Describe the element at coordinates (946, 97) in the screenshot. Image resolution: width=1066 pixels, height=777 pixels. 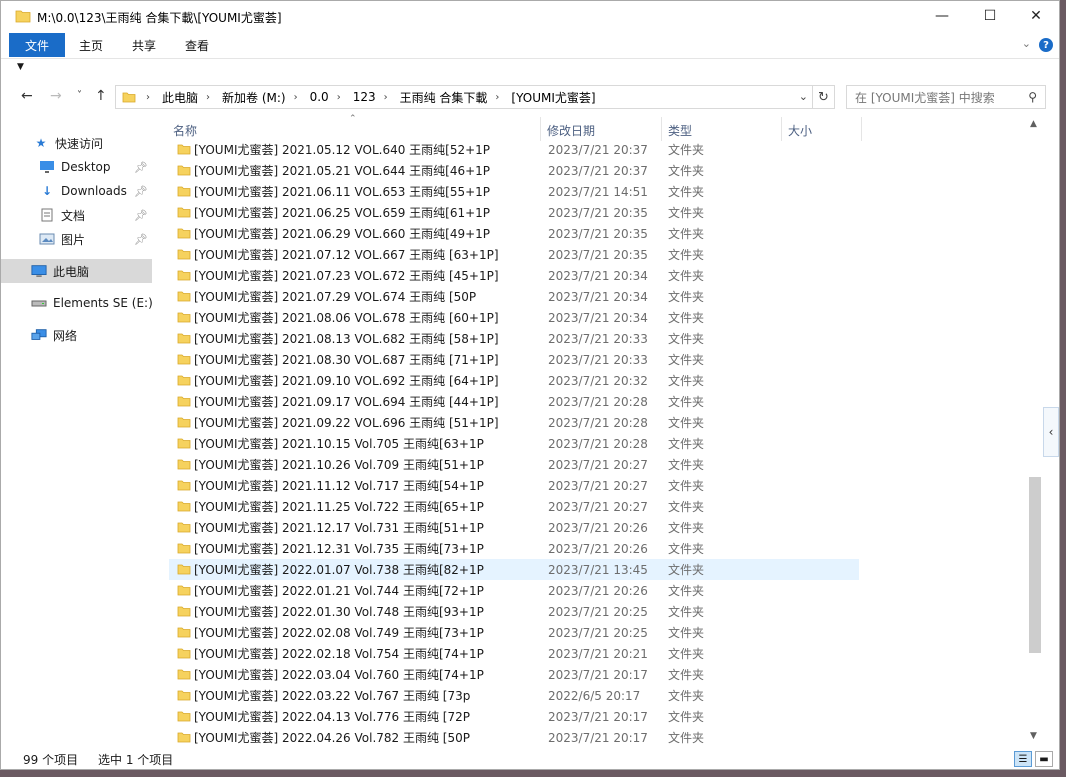
I see `search-input: 在 [YOUMI尤蜜荟] 中搜索 ⚲` at that location.